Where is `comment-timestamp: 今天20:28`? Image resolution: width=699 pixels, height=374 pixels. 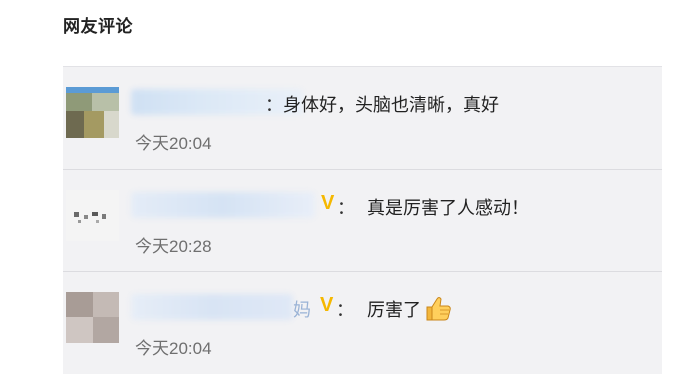 comment-timestamp: 今天20:28 is located at coordinates (173, 246).